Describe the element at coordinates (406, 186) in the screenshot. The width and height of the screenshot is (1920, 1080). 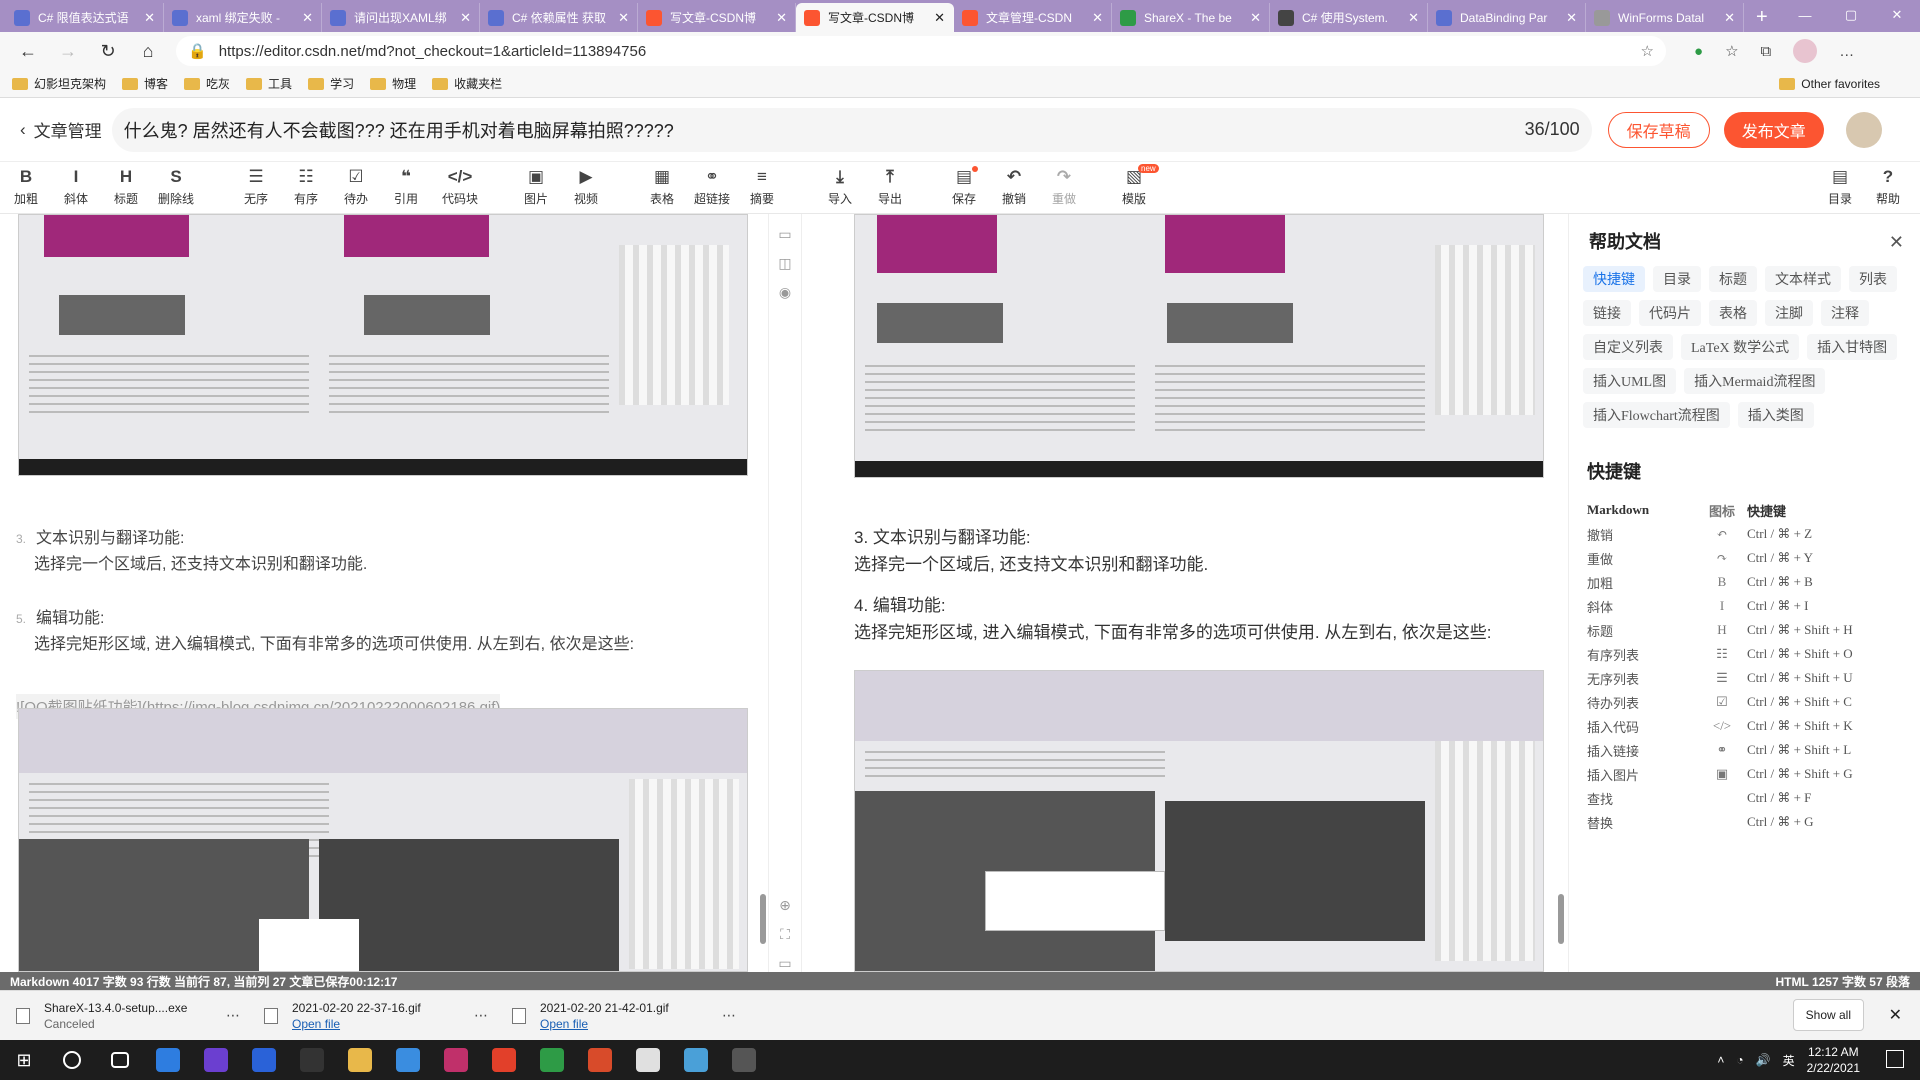
I see `toolbar-button-8: ❝ 引用` at that location.